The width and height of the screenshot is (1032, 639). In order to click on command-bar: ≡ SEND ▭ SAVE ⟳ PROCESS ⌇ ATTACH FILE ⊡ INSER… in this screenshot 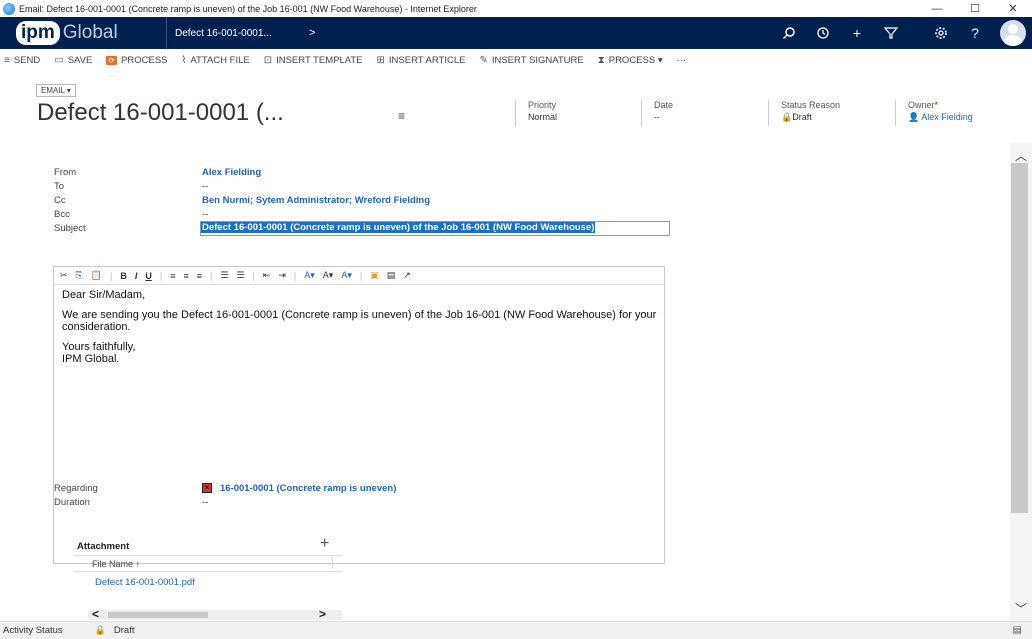, I will do `click(516, 60)`.